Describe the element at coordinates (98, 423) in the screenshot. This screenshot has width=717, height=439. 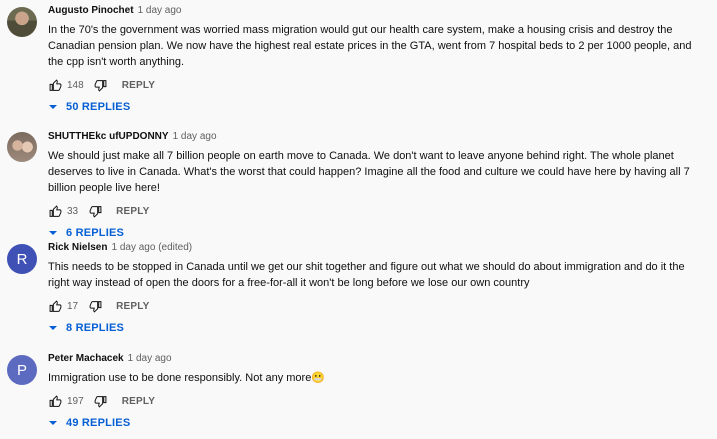
I see `replies-count-label: 49 REPLIES` at that location.